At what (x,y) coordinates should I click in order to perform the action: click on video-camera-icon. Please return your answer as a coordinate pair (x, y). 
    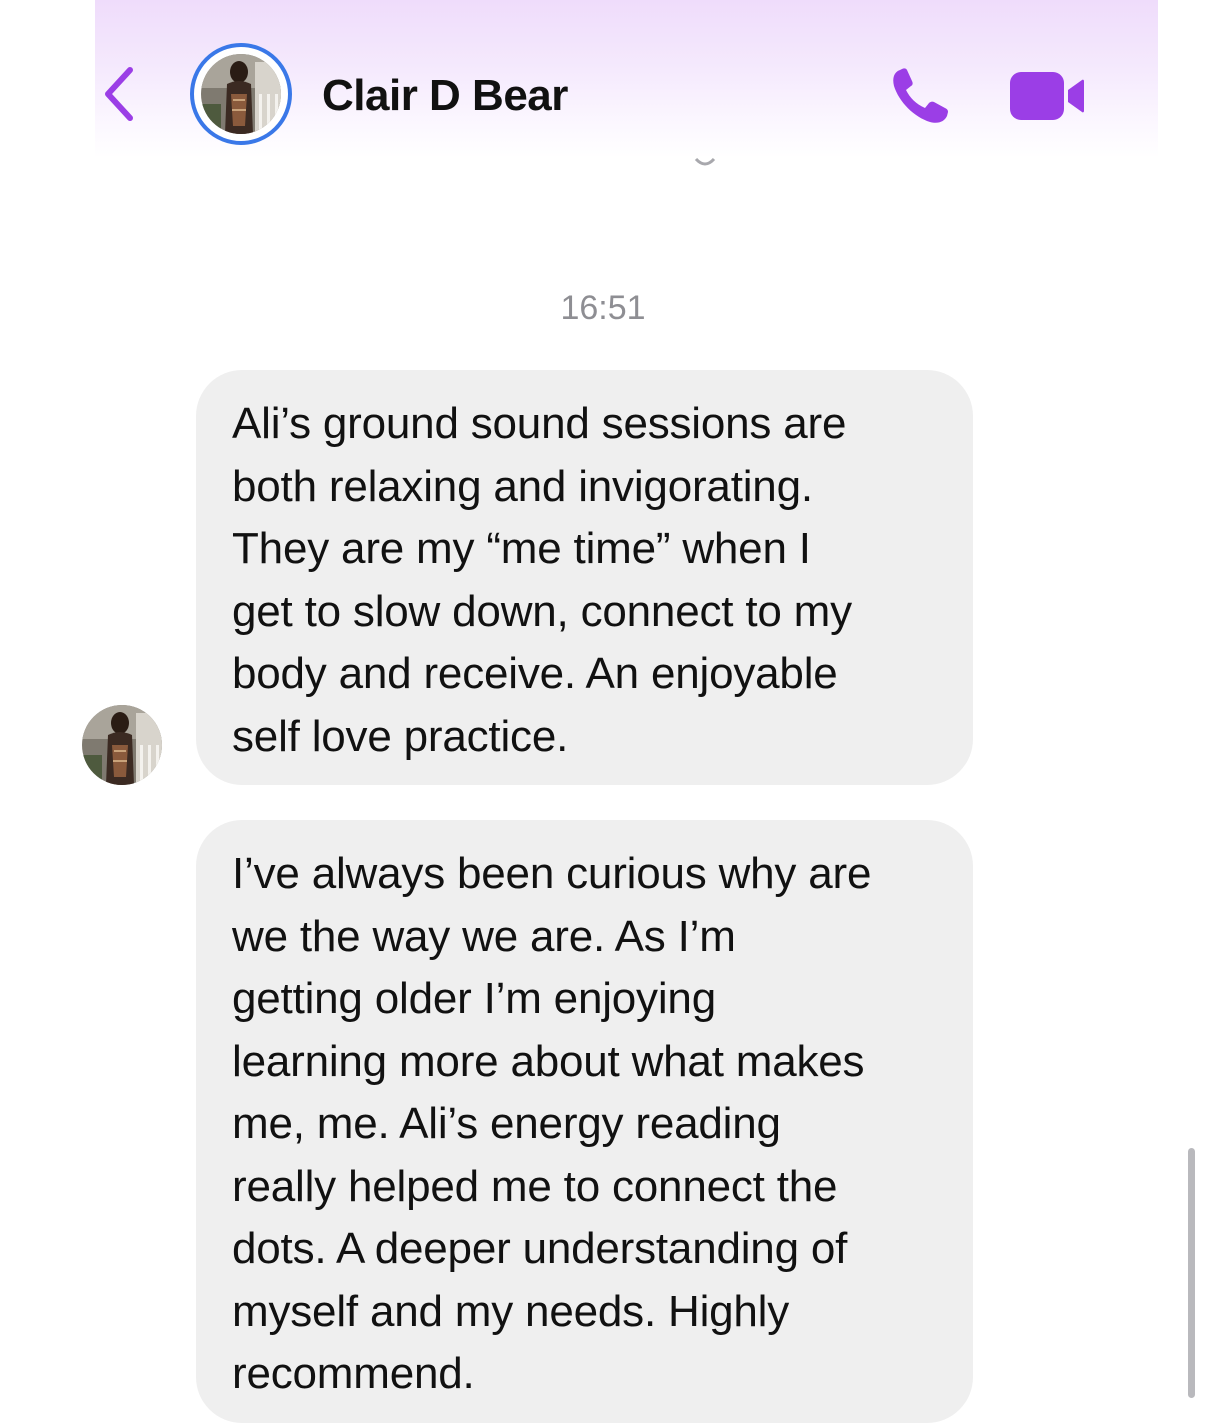
    Looking at the image, I should click on (1047, 96).